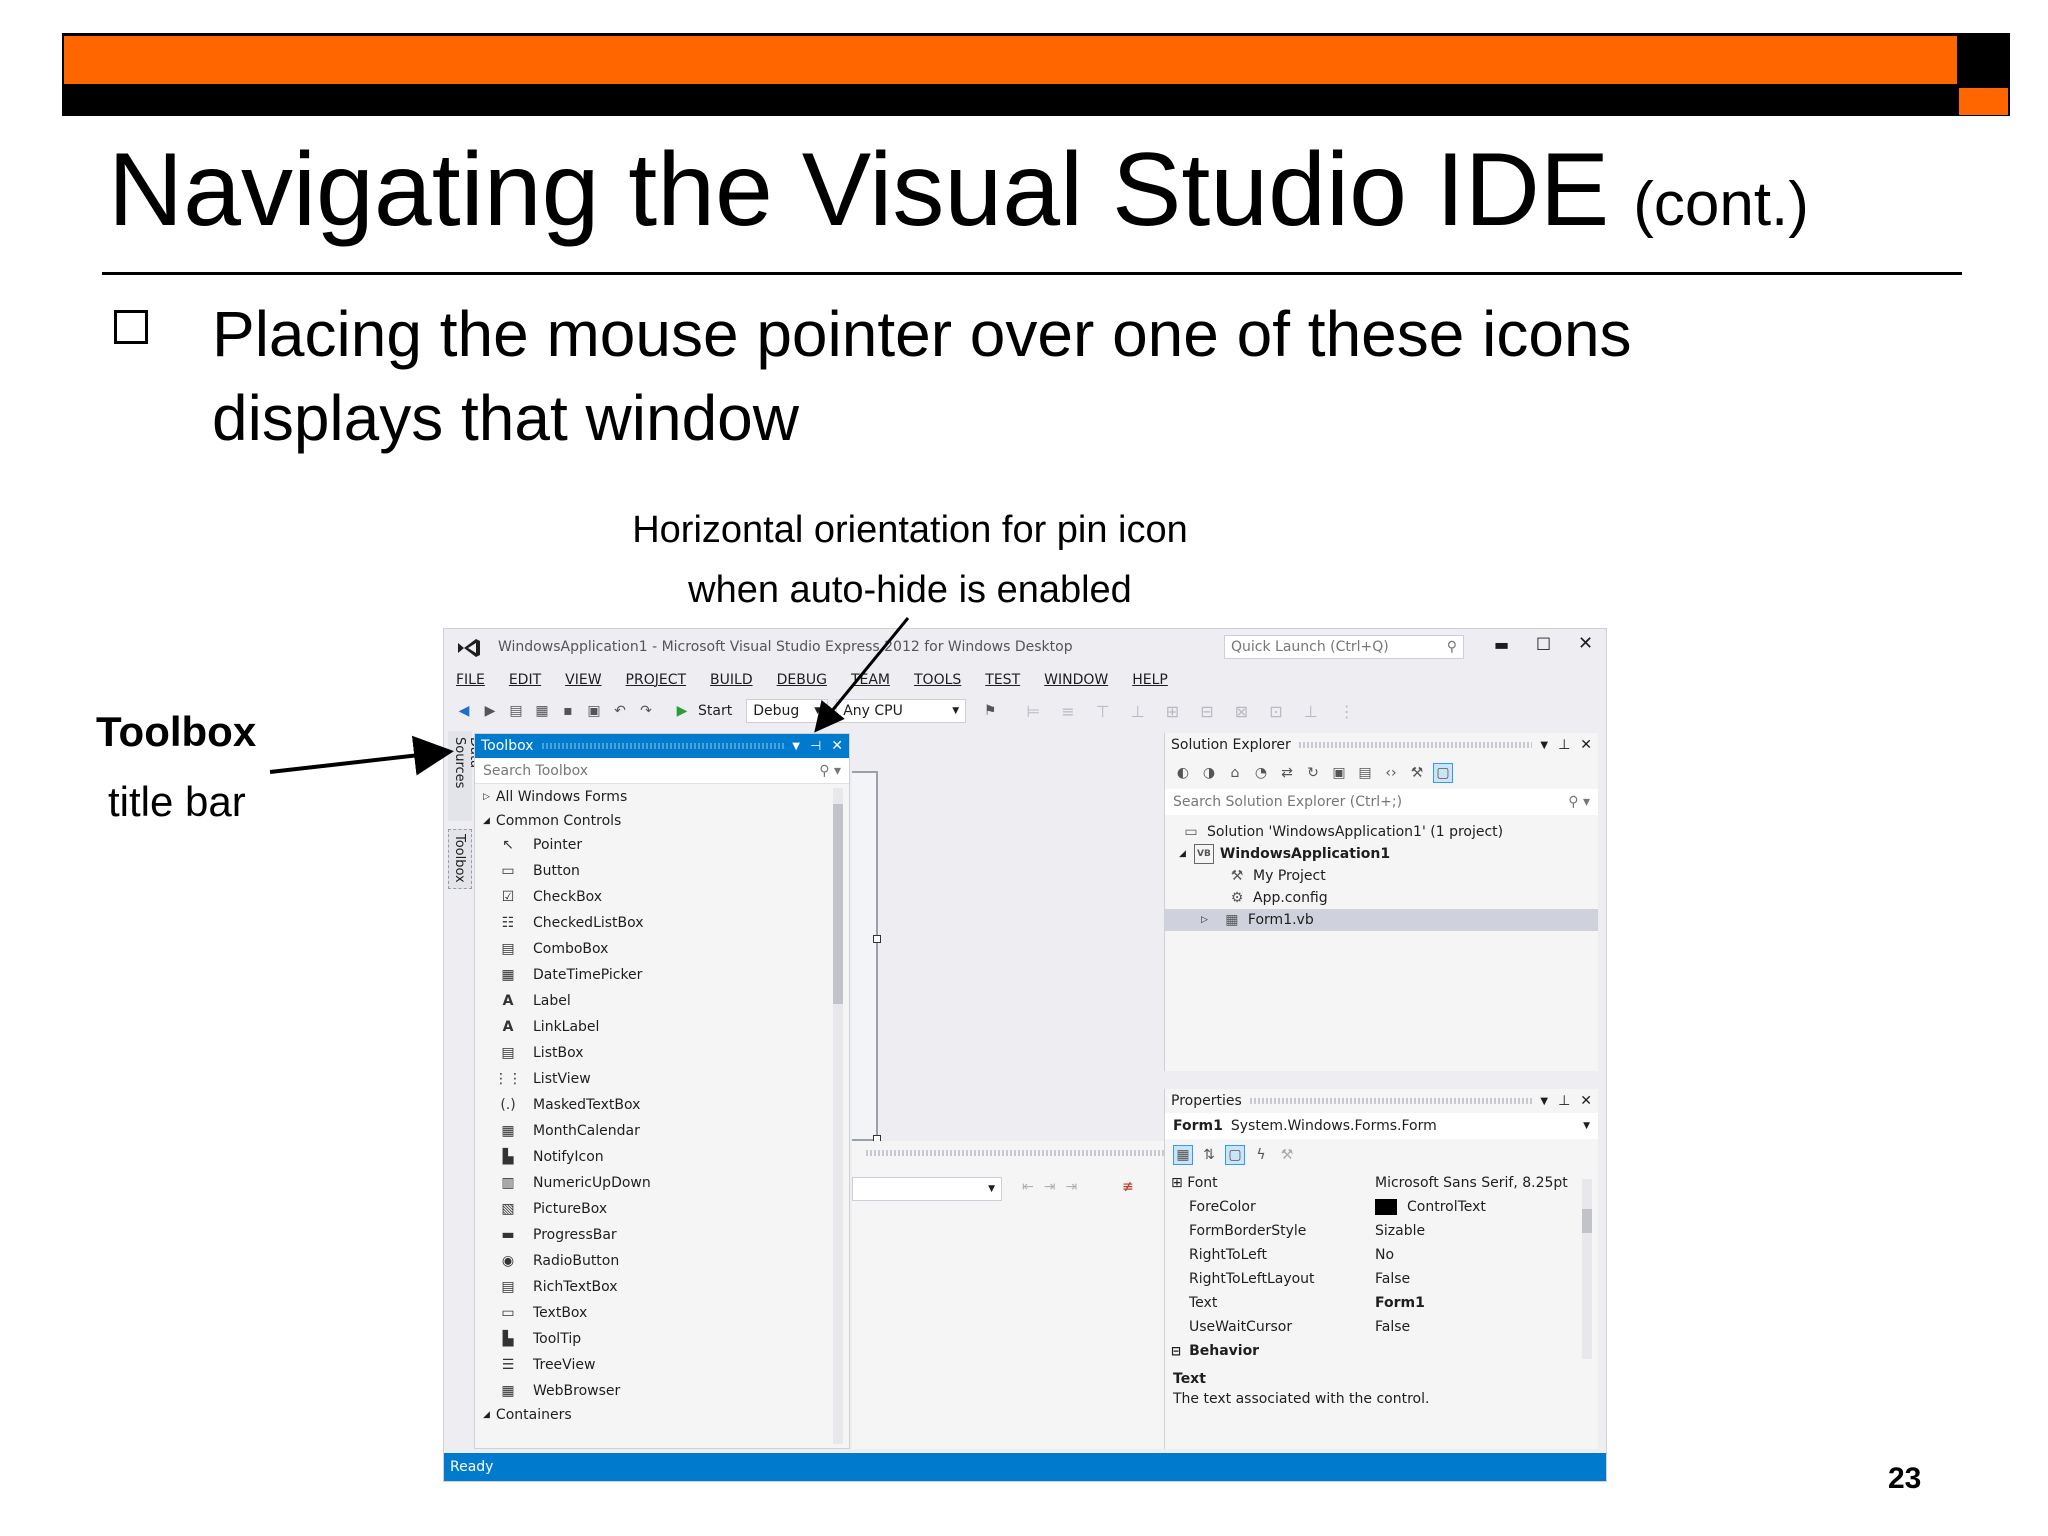 Image resolution: width=2048 pixels, height=1536 pixels. I want to click on pin-callout-arrow, so click(862, 675).